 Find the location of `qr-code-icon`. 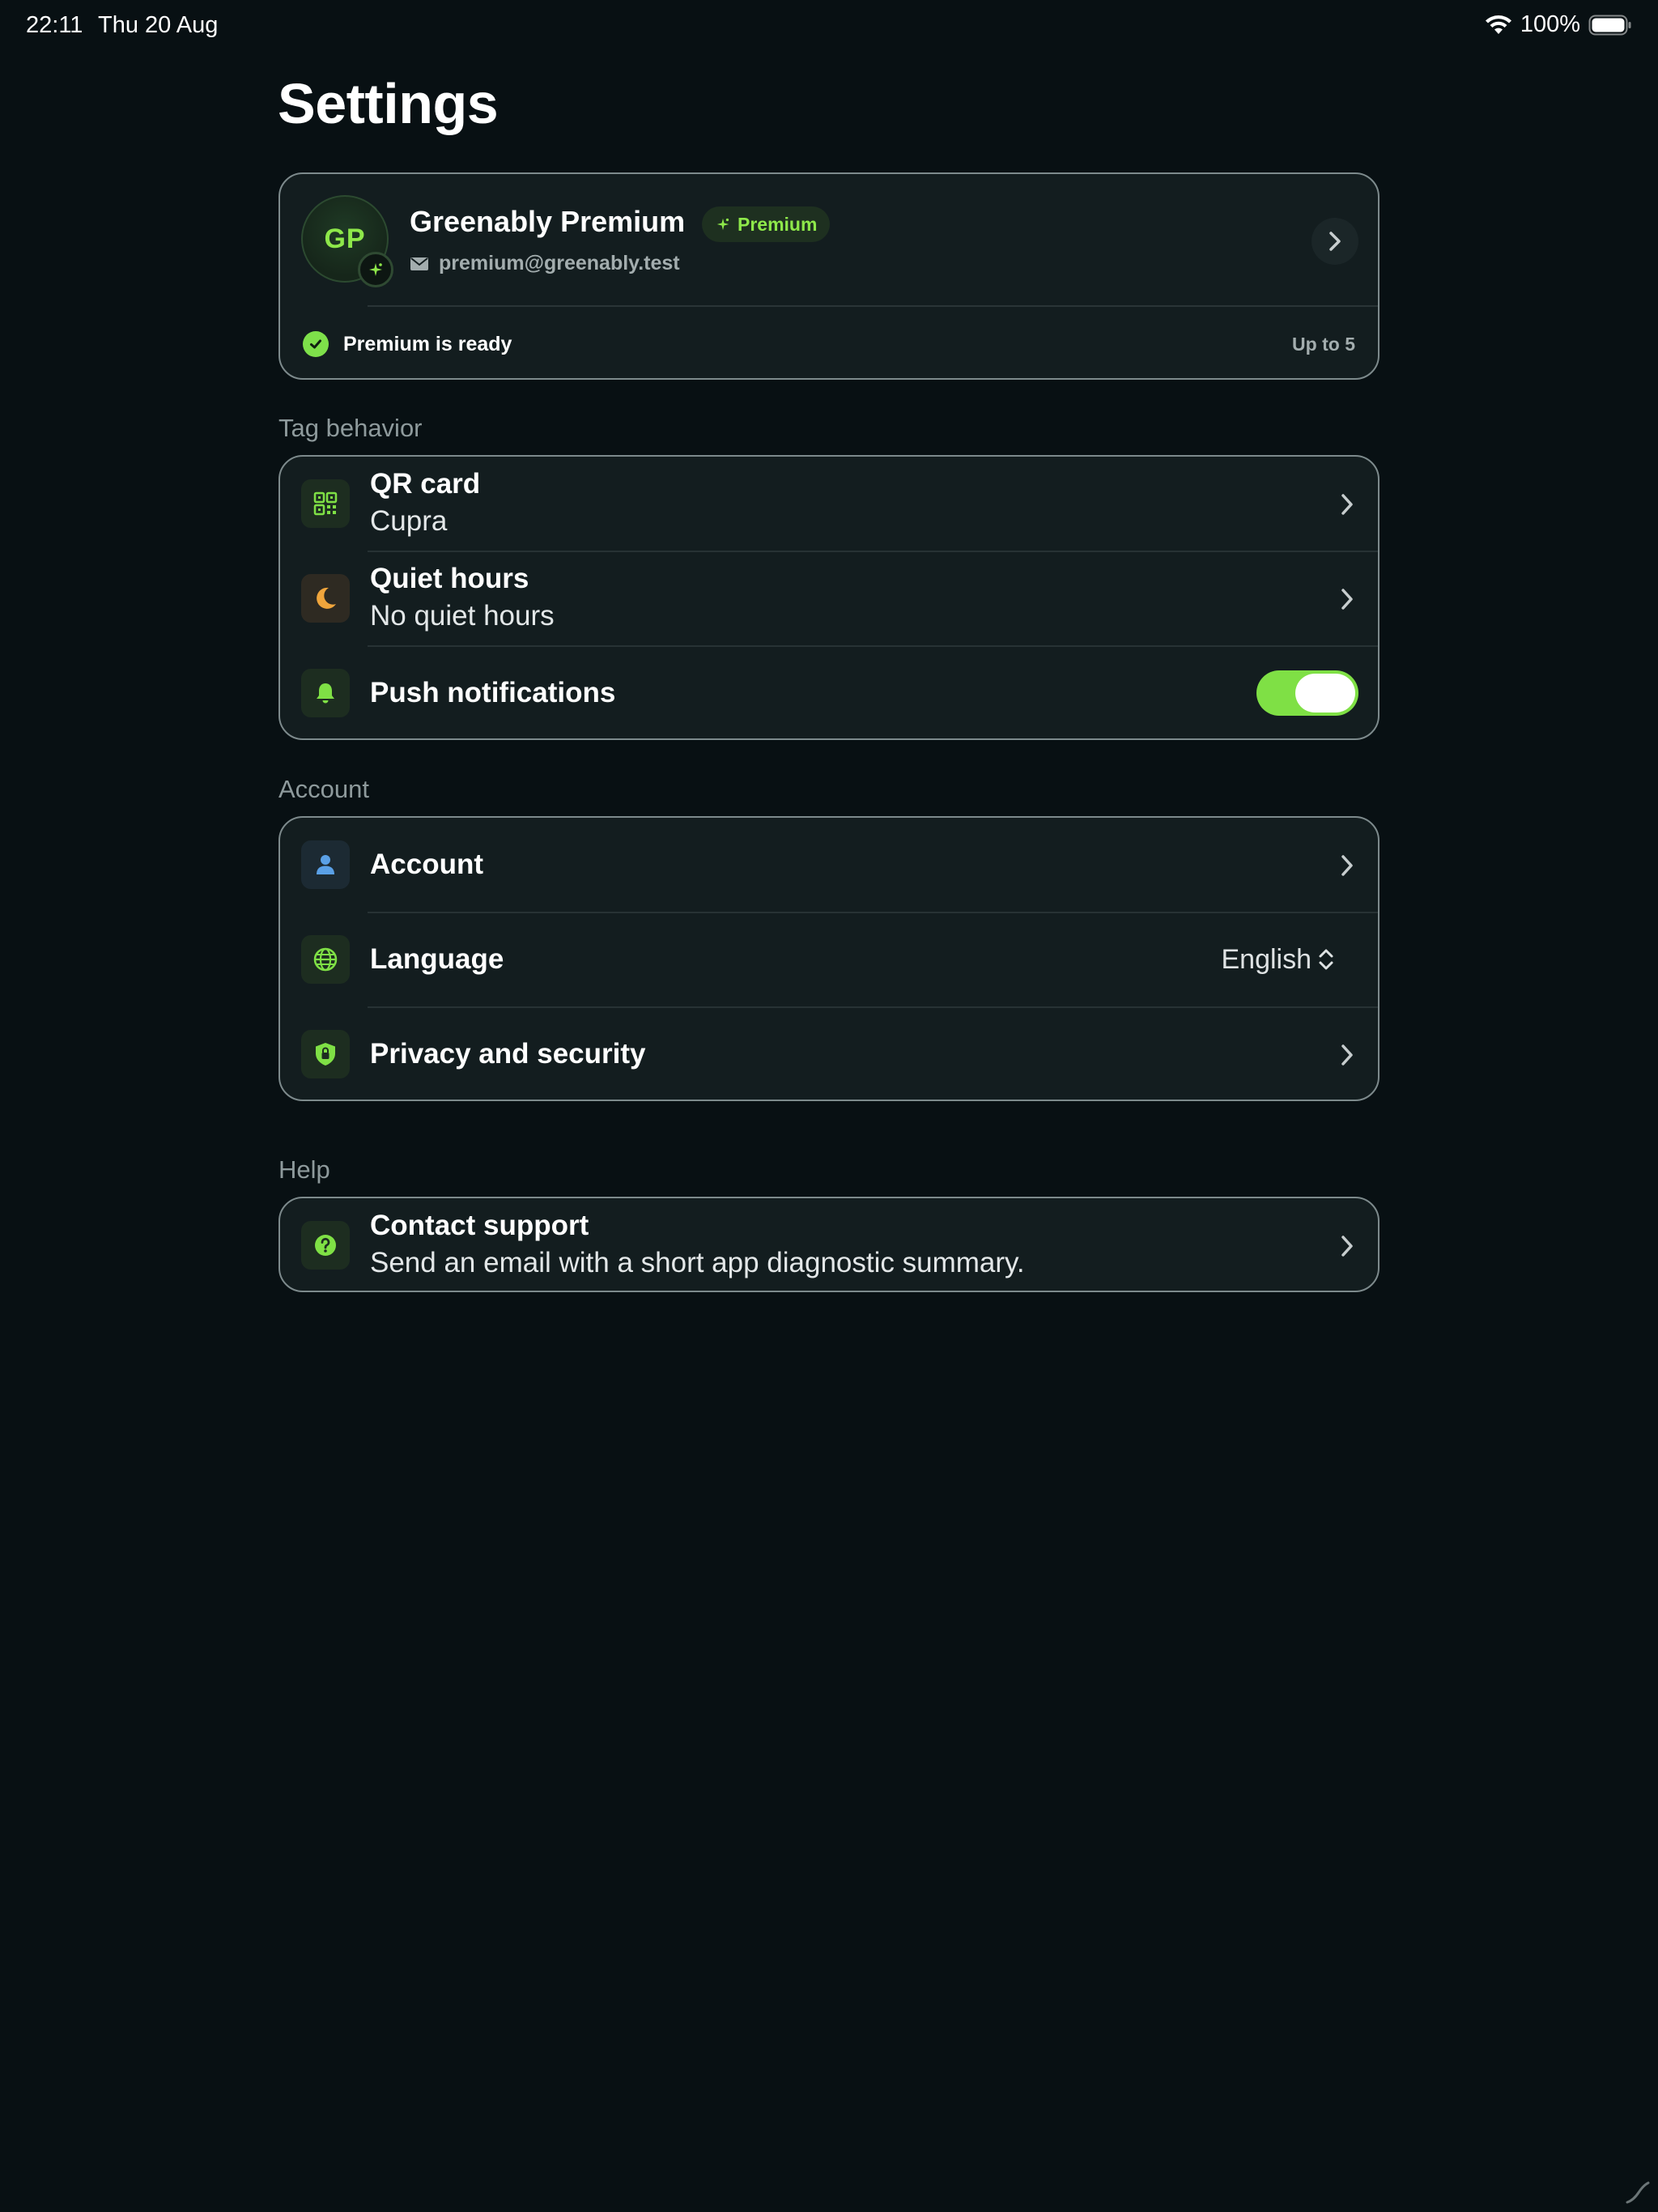

qr-code-icon is located at coordinates (325, 504).